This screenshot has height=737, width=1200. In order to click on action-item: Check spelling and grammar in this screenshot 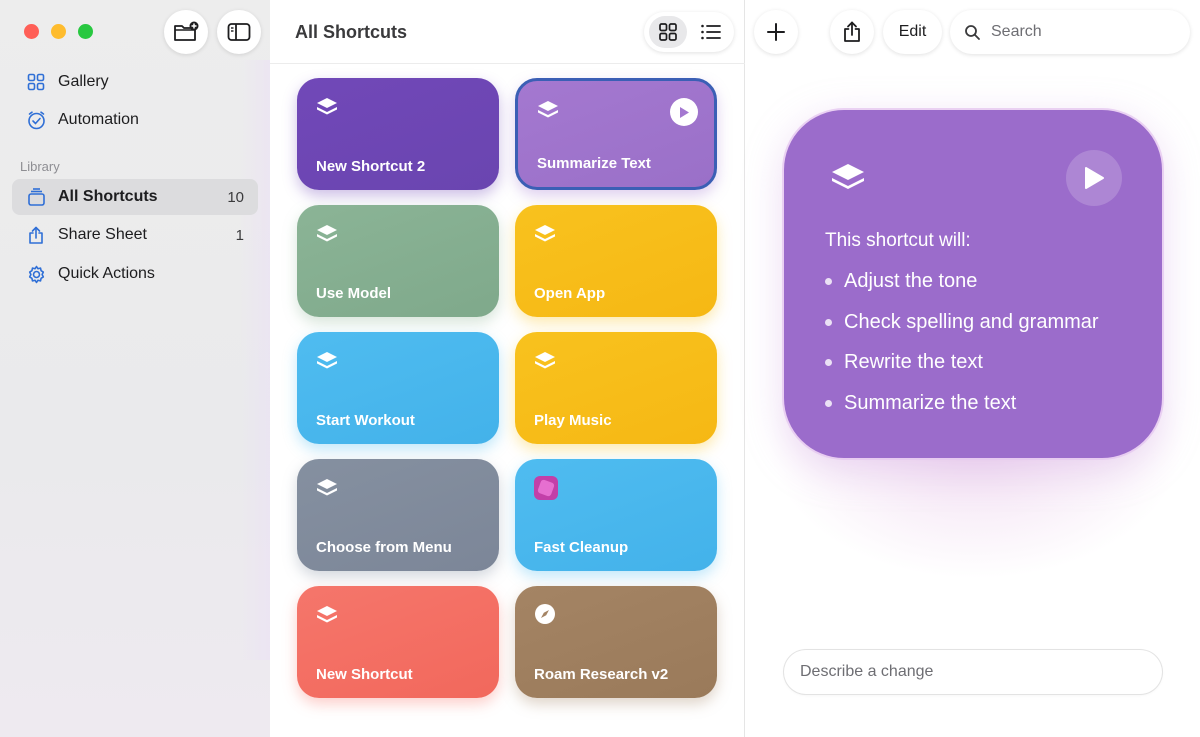, I will do `click(962, 331)`.